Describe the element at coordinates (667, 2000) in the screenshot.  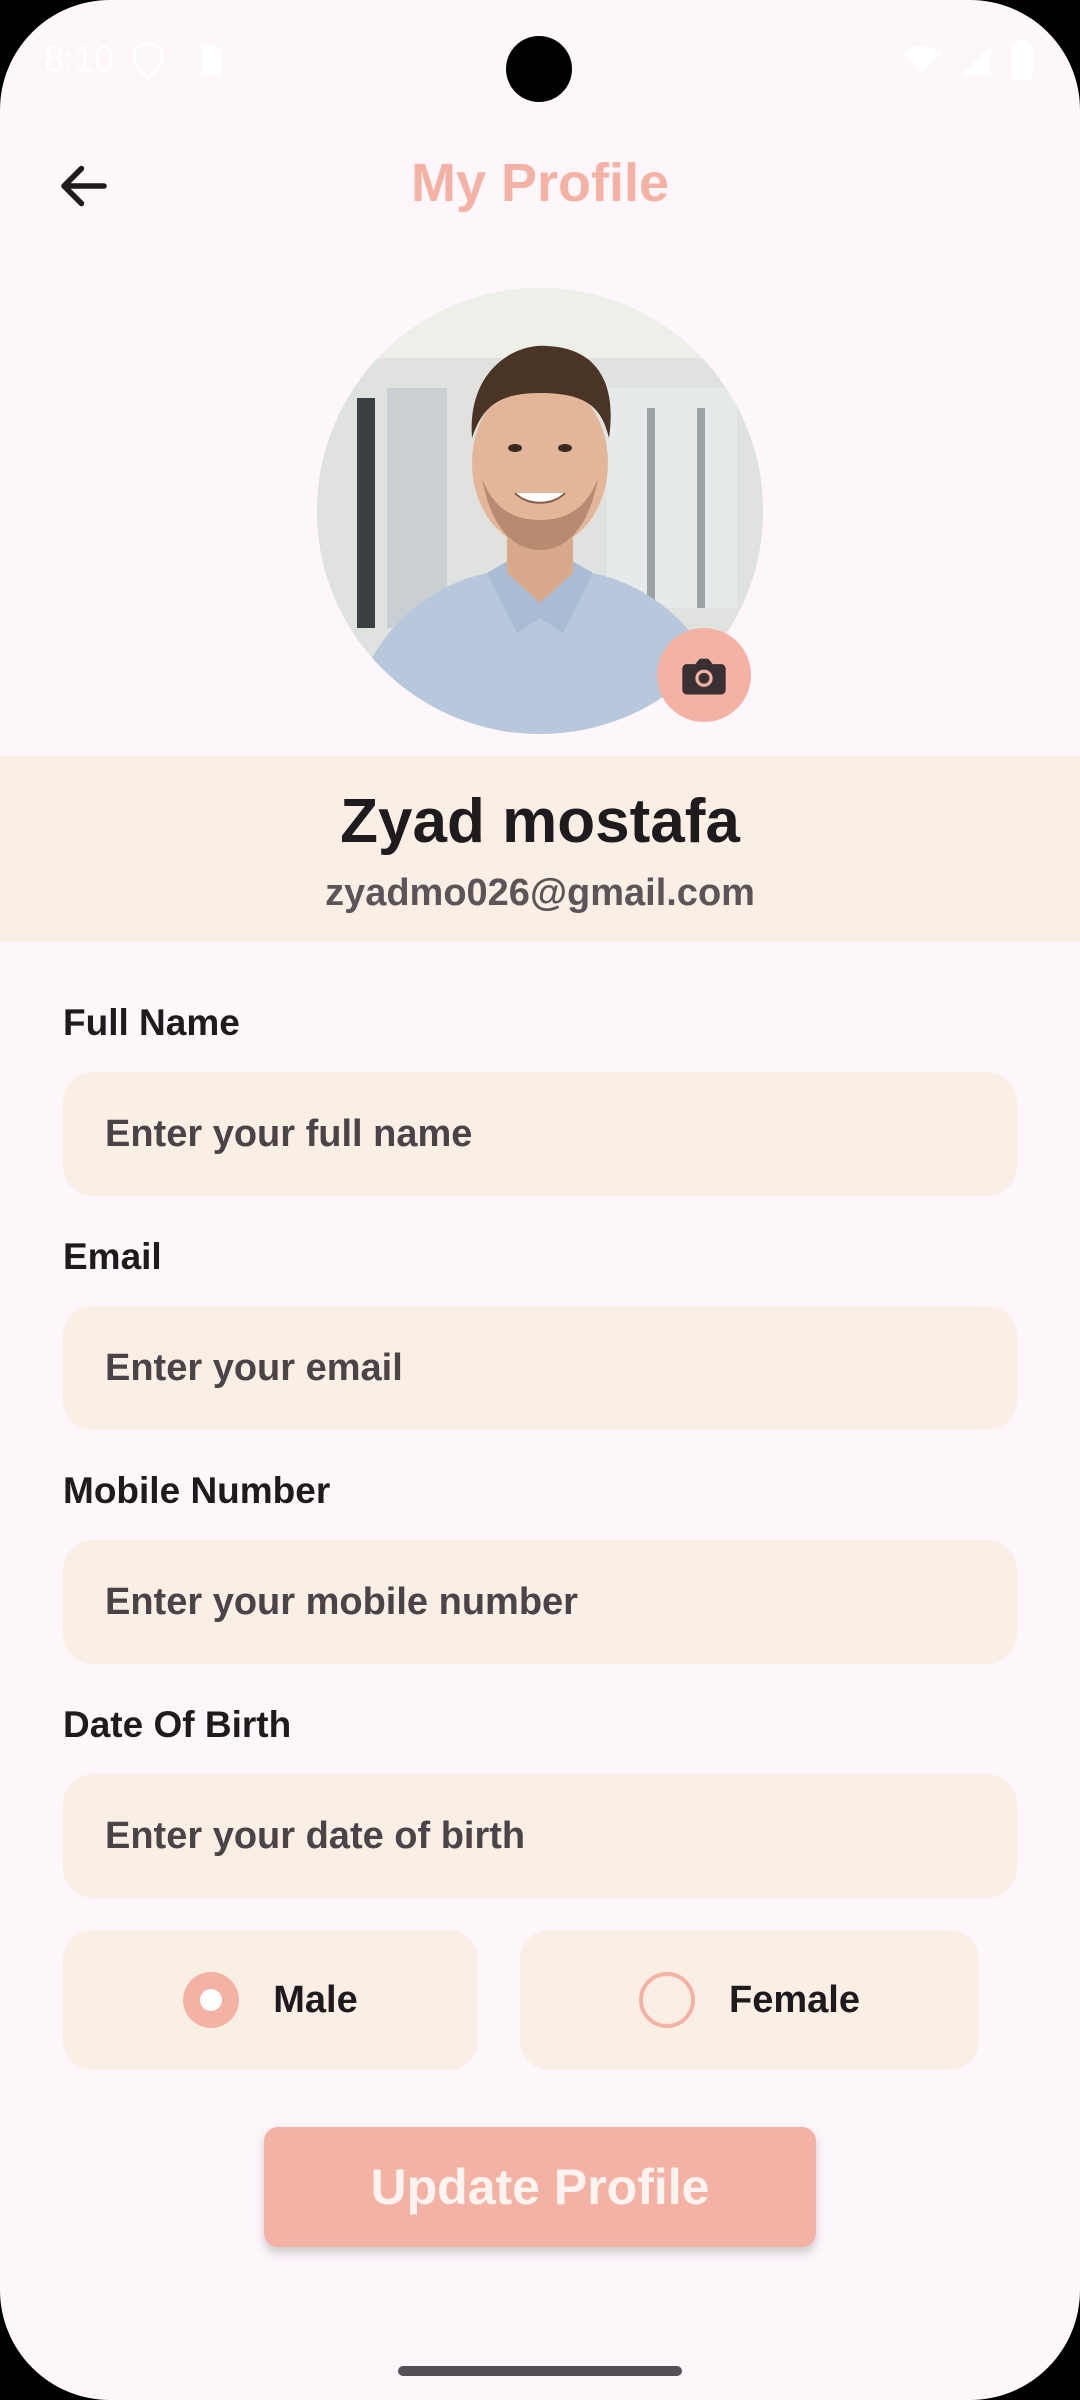
I see `female-radio` at that location.